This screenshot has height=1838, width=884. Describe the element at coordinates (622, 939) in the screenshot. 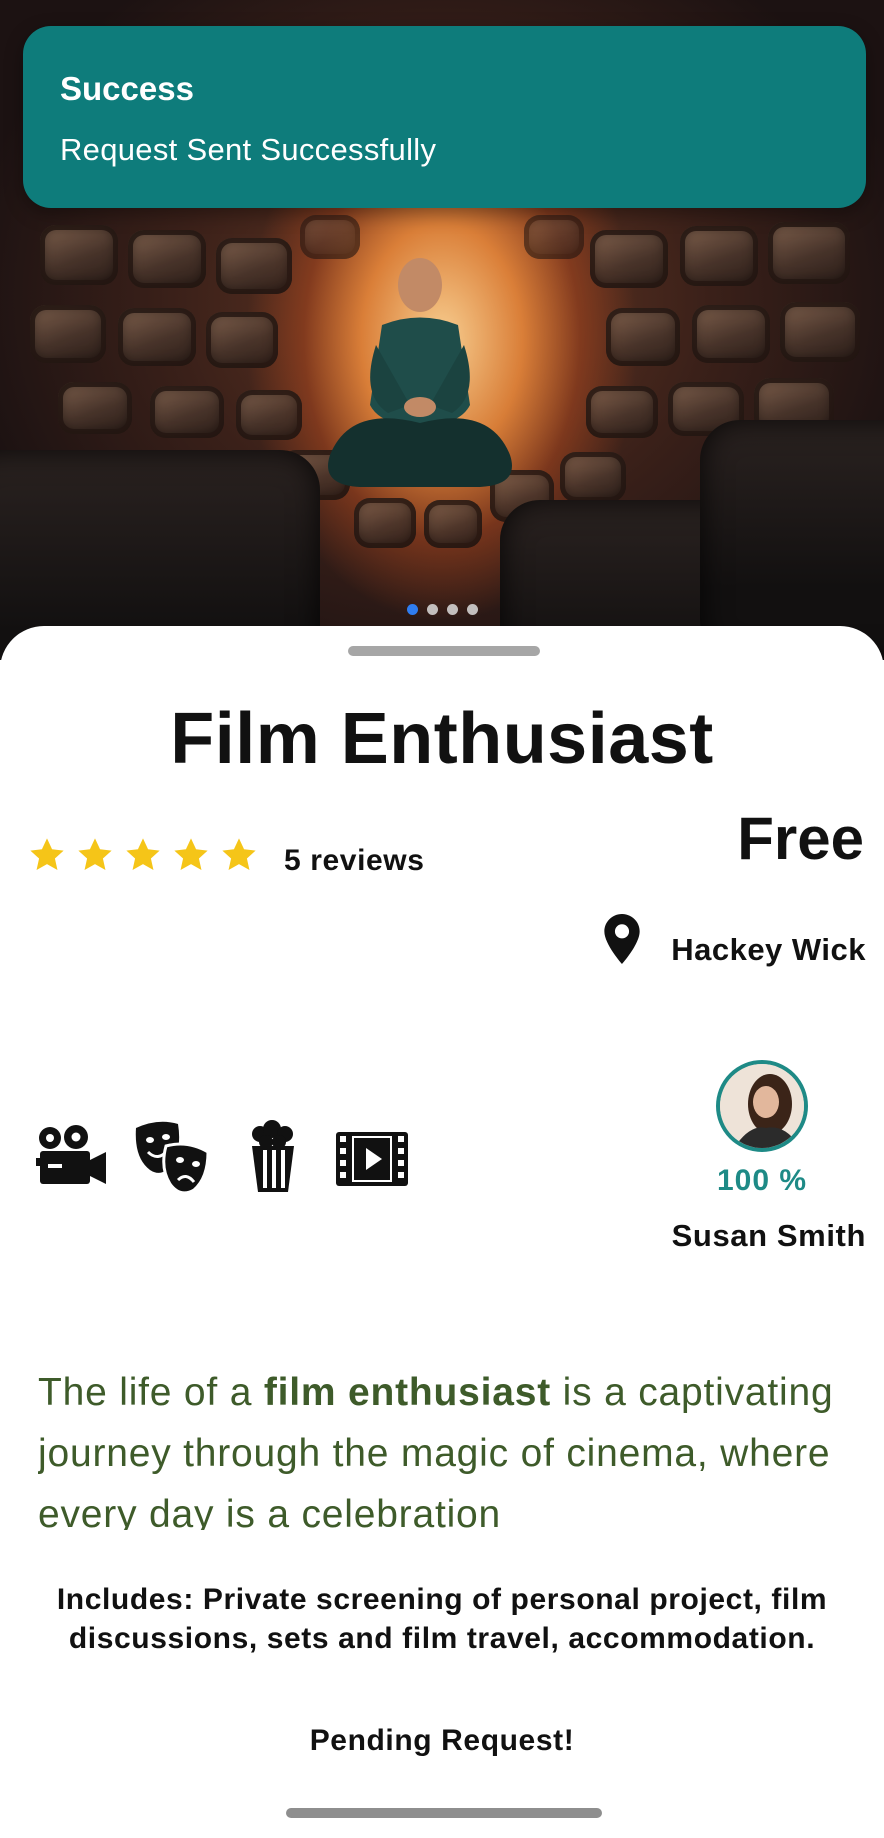

I see `location-pin-icon` at that location.